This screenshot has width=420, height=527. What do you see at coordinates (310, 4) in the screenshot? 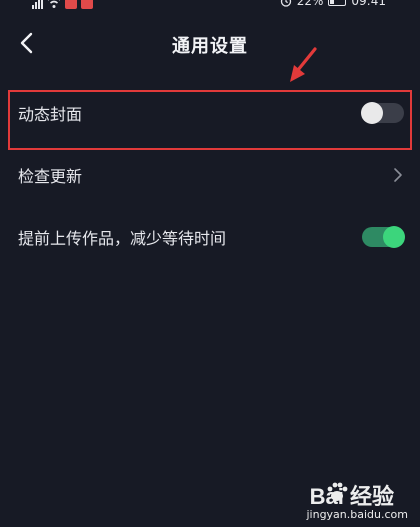
I see `battery-percent: 22%` at bounding box center [310, 4].